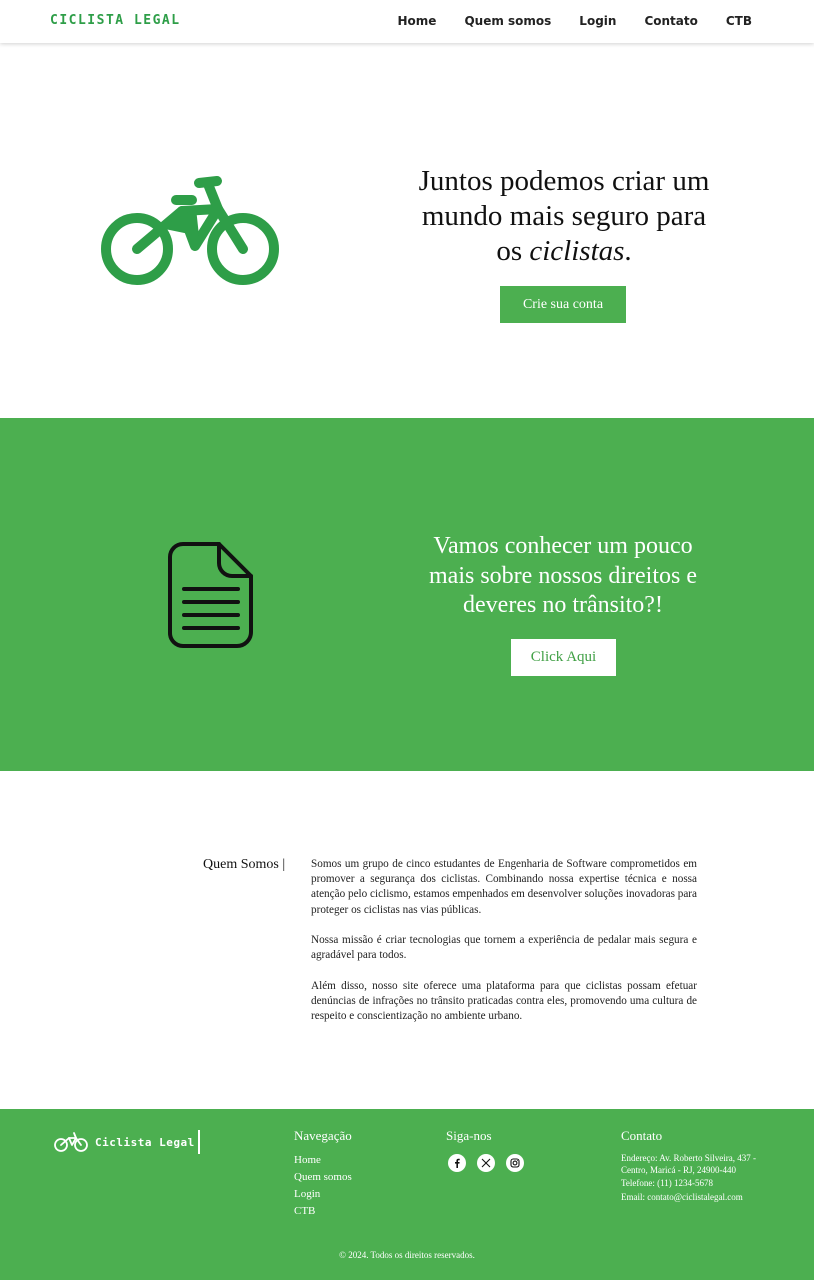  Describe the element at coordinates (628, 251) in the screenshot. I see `hero-heading-line3-suffix: .` at that location.